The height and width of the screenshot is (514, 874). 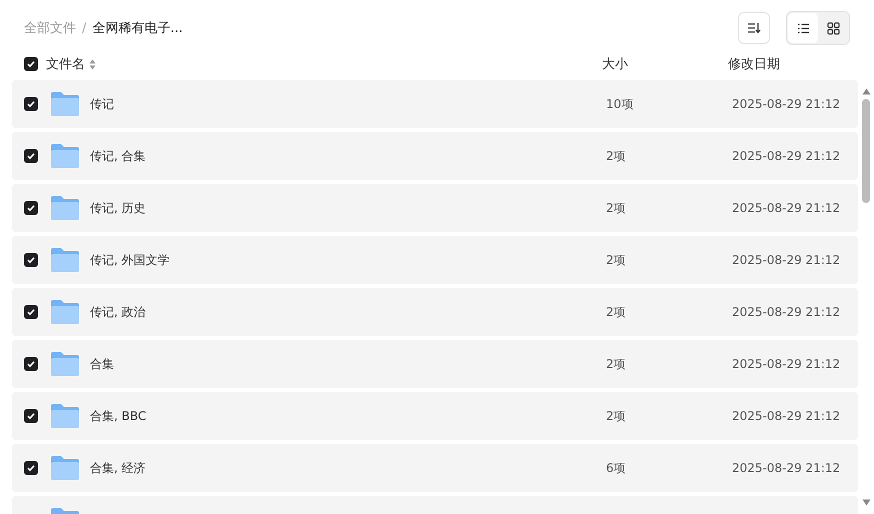 What do you see at coordinates (435, 104) in the screenshot?
I see `file-row: 传记 10项 2025-08-29 21:12` at bounding box center [435, 104].